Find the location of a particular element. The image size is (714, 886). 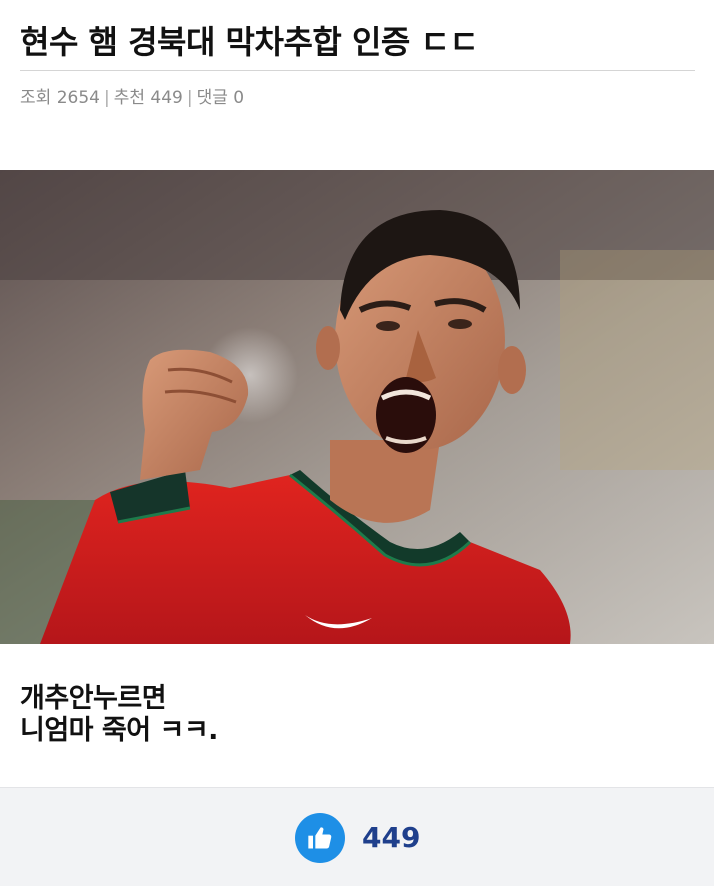

post-body: 개추안누르면 니엄마 죽어 ㅋㅋ. is located at coordinates (119, 715).